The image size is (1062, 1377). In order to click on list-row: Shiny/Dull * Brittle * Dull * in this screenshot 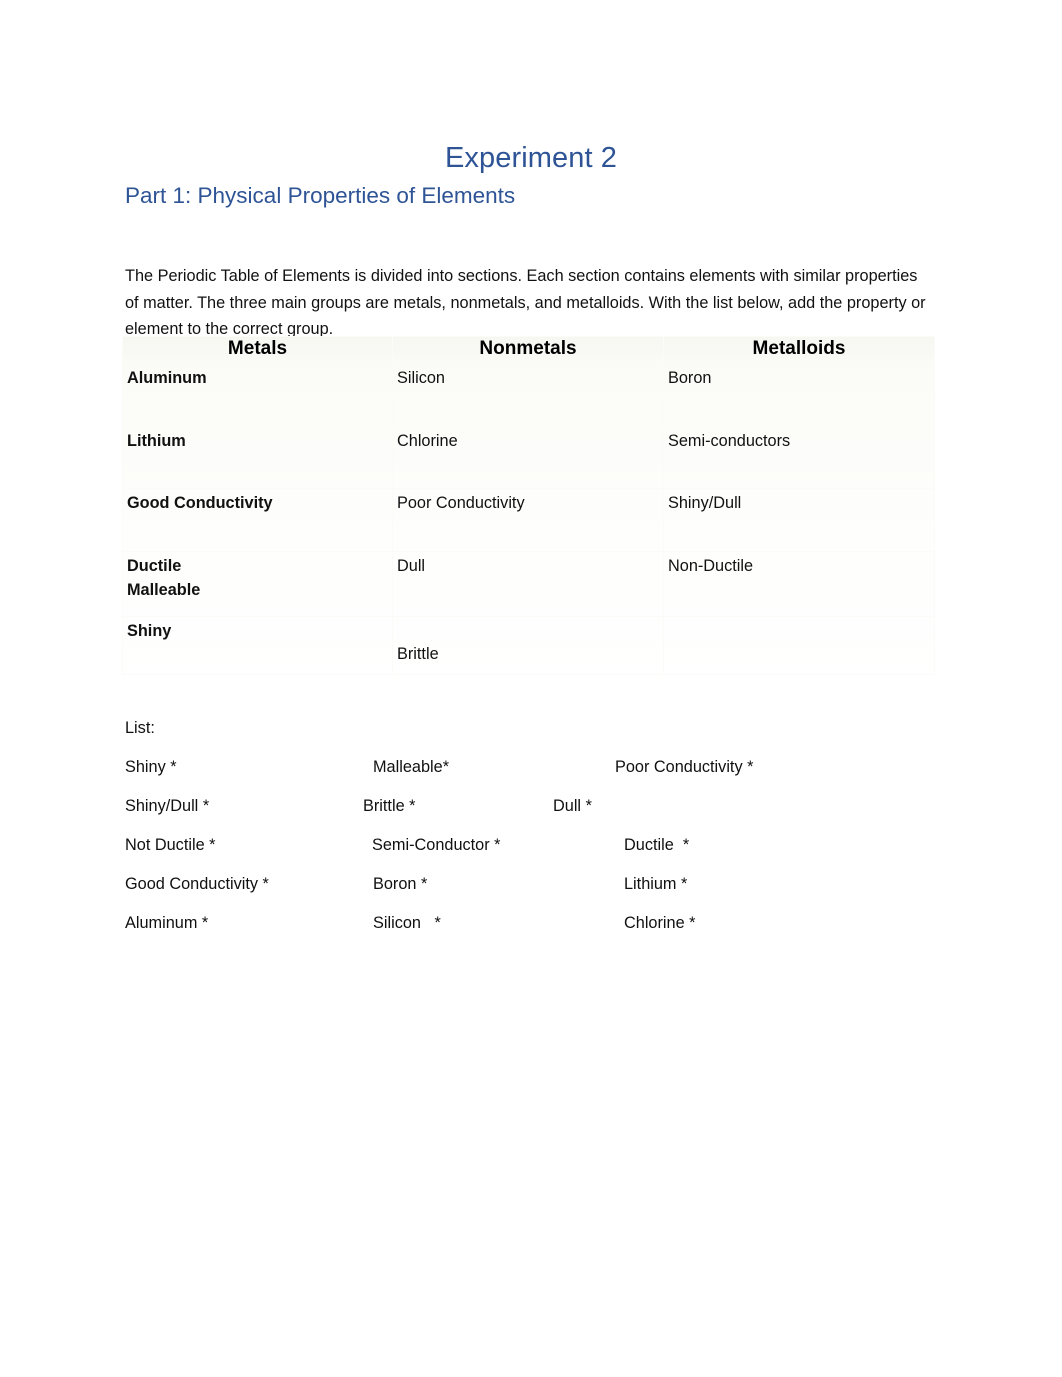, I will do `click(531, 813)`.